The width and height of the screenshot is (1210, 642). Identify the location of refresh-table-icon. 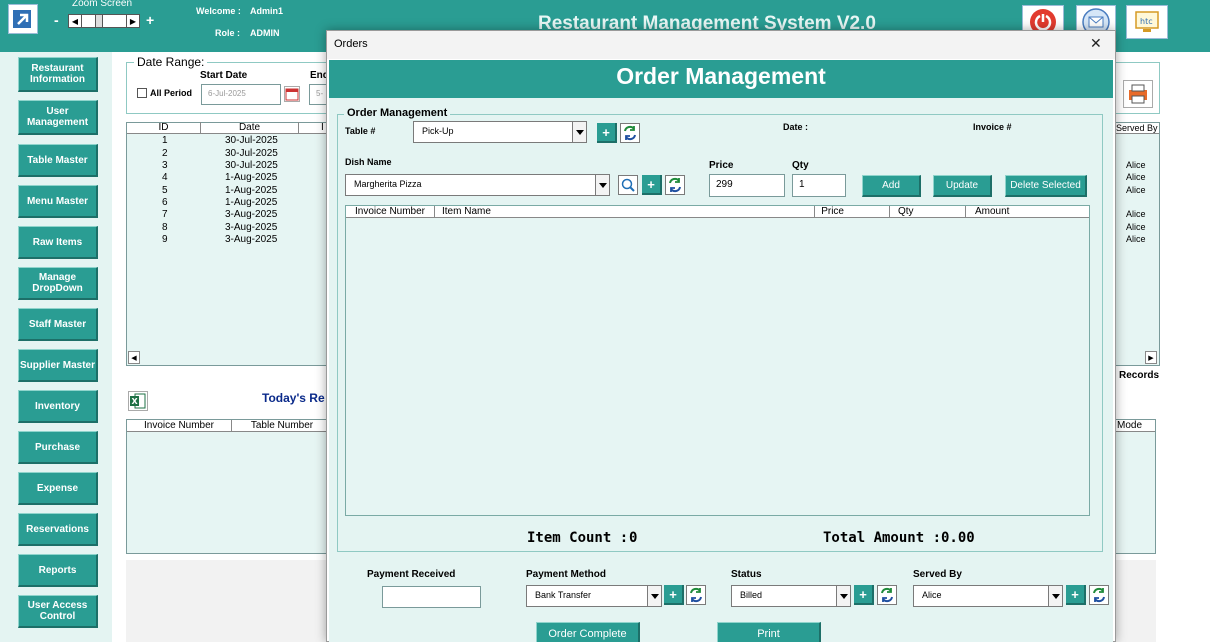
(630, 133).